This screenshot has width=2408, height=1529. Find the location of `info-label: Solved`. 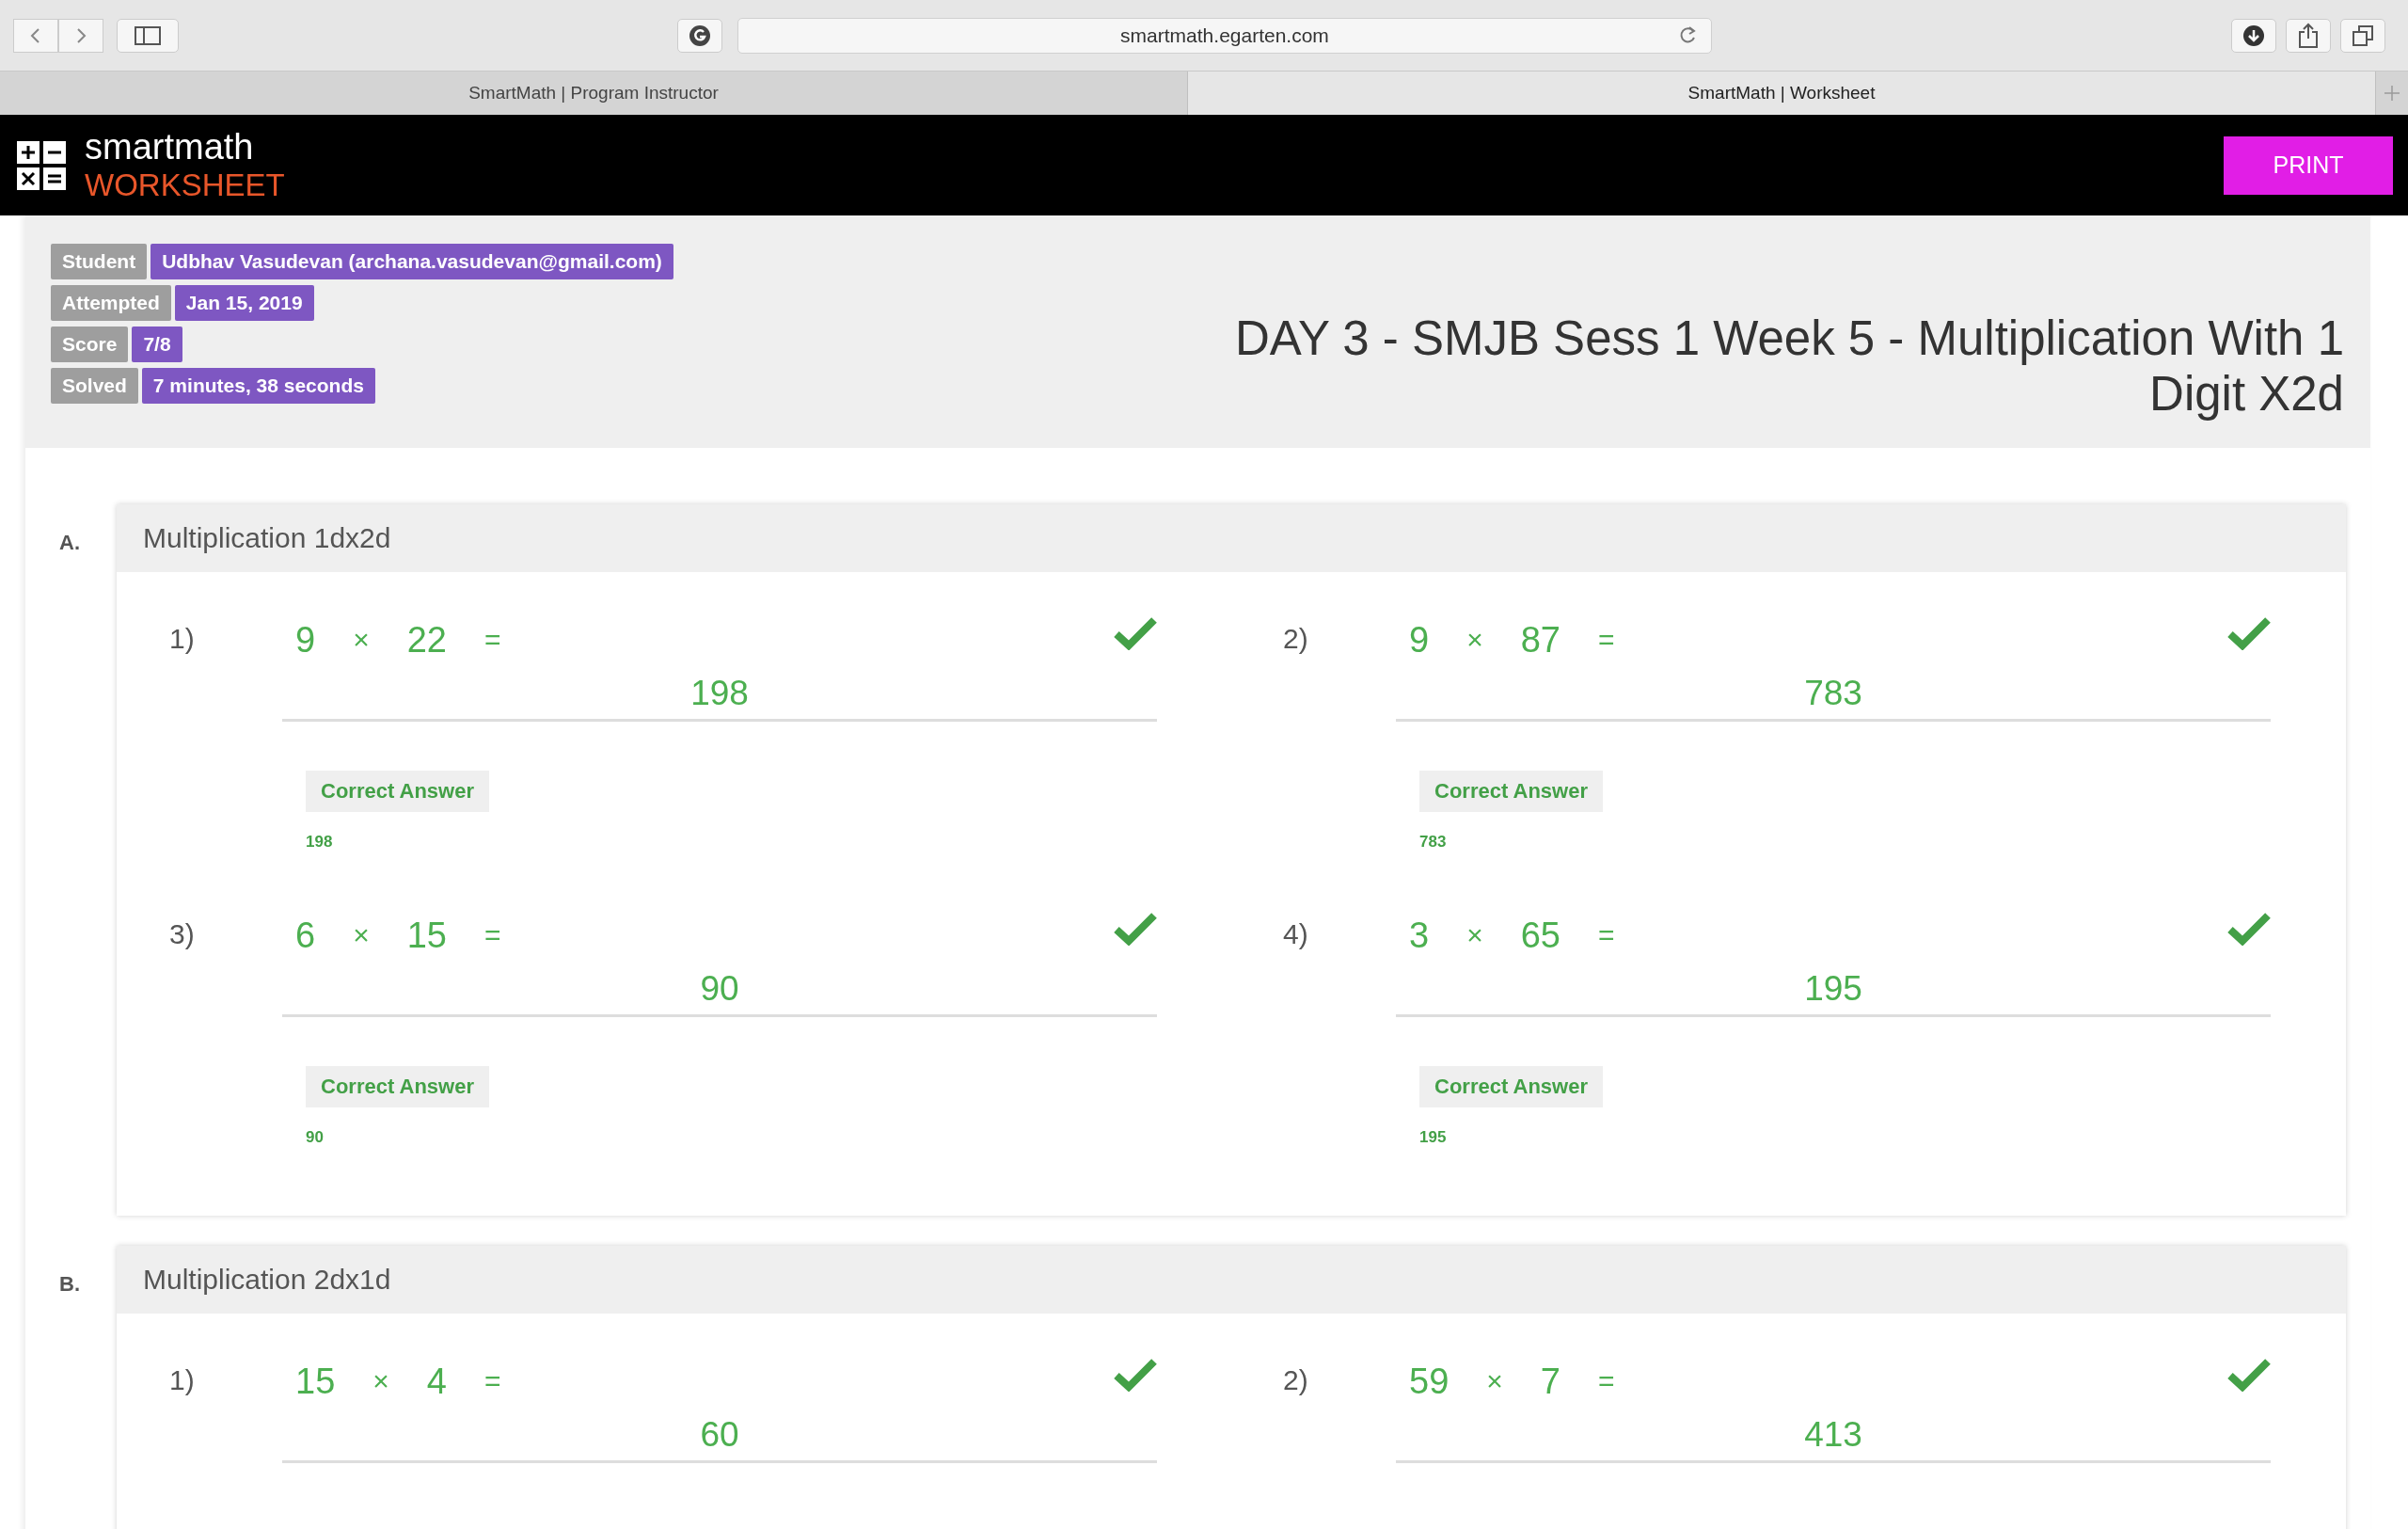

info-label: Solved is located at coordinates (95, 386).